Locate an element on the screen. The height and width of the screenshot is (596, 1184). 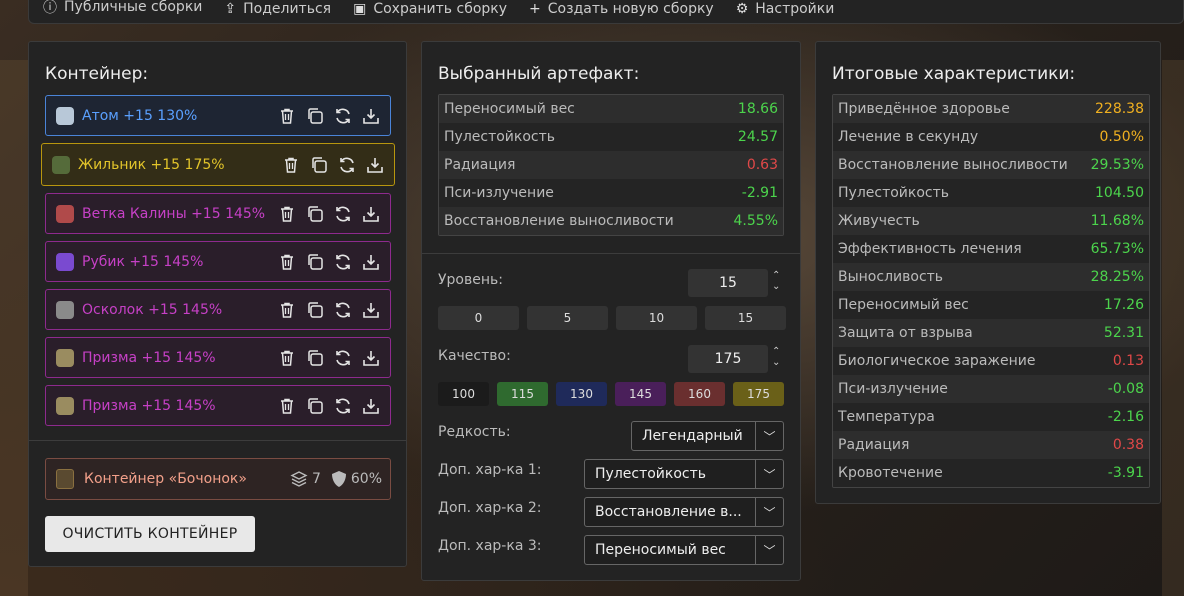
artifact-row: Рубик +15 145% is located at coordinates (218, 261).